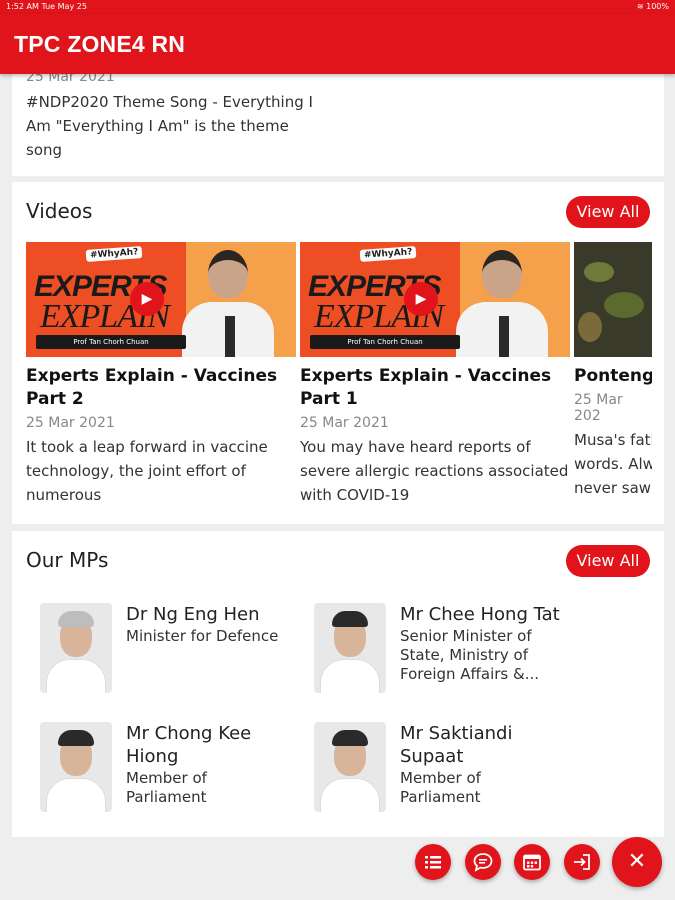 Image resolution: width=675 pixels, height=900 pixels. I want to click on list-icon, so click(433, 862).